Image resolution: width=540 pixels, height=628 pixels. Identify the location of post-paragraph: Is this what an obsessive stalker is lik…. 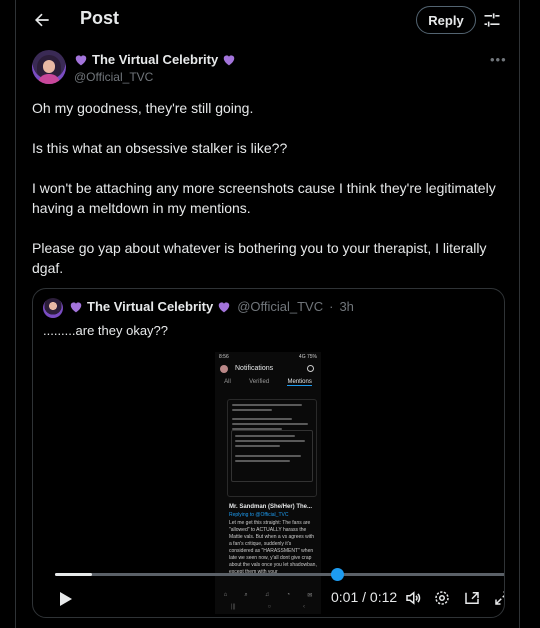
(160, 148).